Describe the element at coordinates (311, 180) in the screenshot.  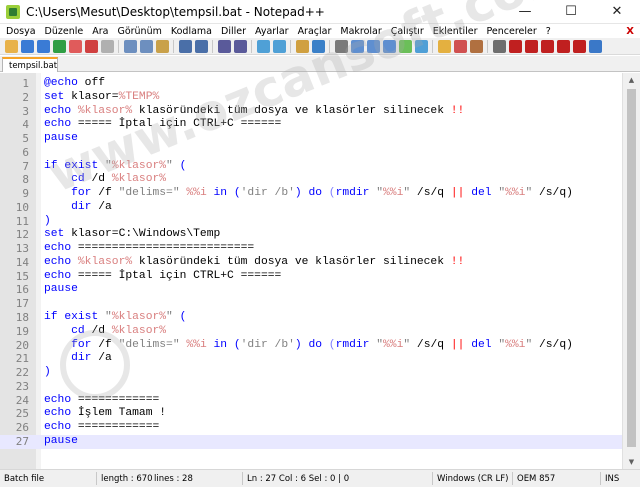
I see `code-line: 8 cd /d %klasor%` at that location.